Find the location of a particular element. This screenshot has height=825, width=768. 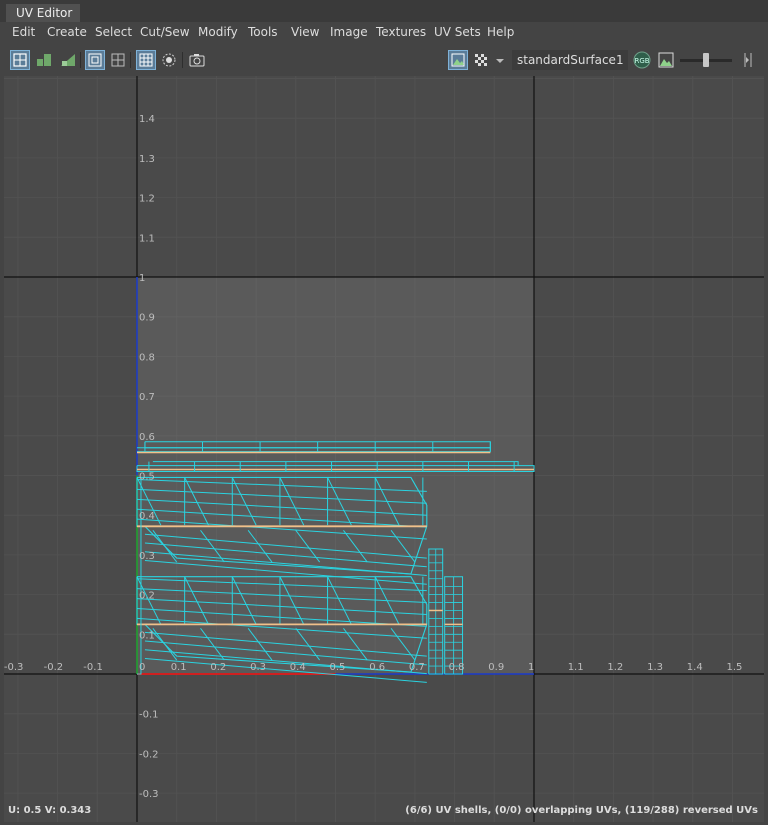

menu-tools: Tools is located at coordinates (263, 32).